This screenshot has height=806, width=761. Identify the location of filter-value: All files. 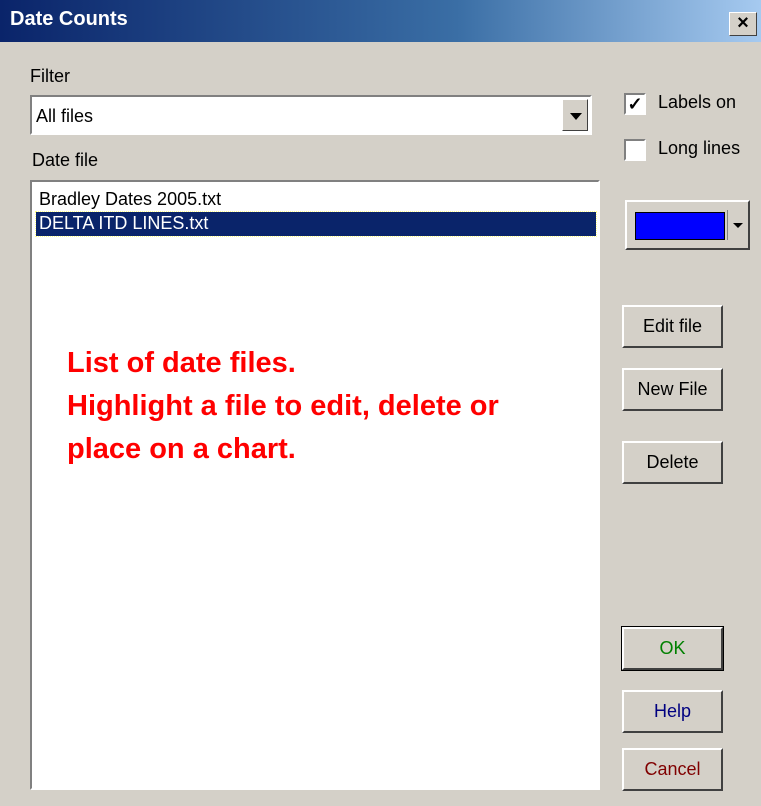
(65, 116).